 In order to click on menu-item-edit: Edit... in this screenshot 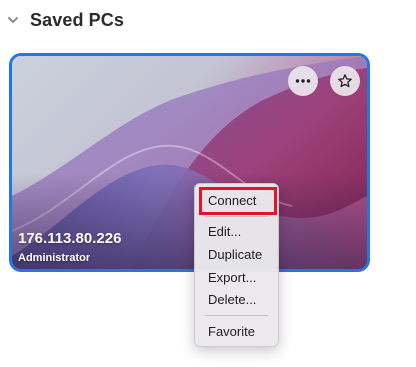, I will do `click(224, 232)`.